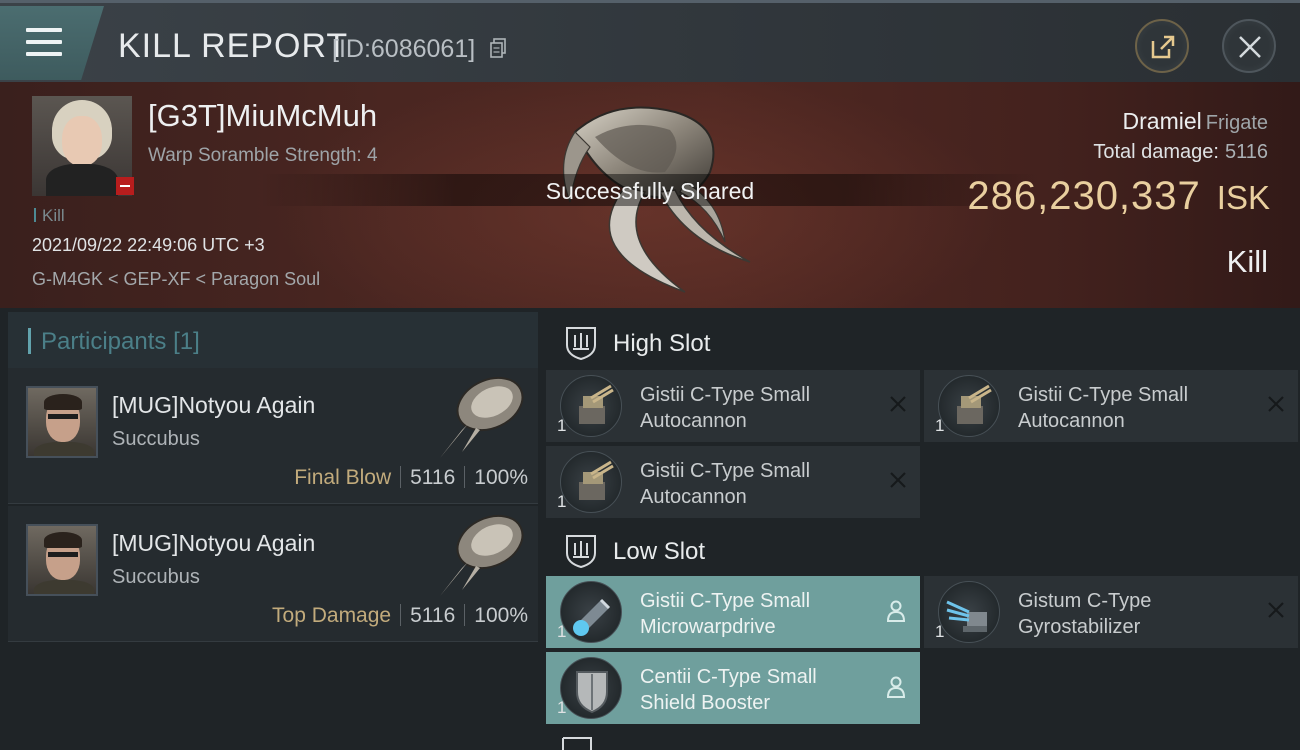  I want to click on kill-timestamp: 2021/09/22 22:49:06 UTC +3, so click(148, 245).